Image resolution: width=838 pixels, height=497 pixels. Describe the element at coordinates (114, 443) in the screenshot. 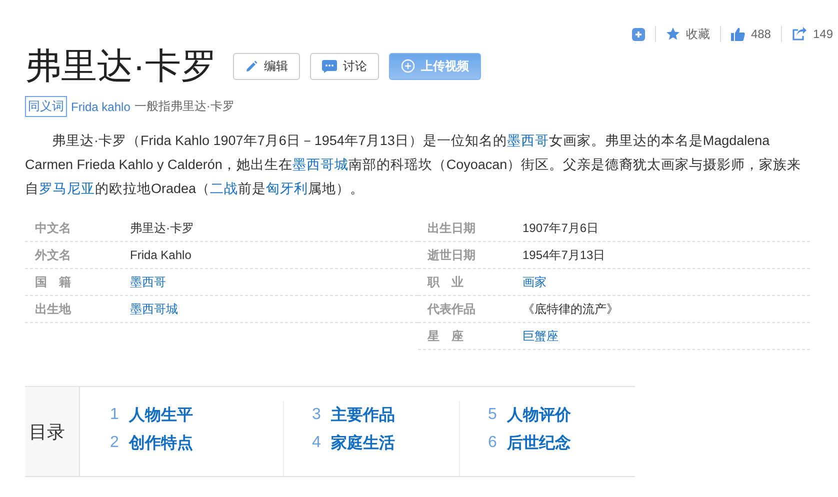

I see `toc-number: 2` at that location.